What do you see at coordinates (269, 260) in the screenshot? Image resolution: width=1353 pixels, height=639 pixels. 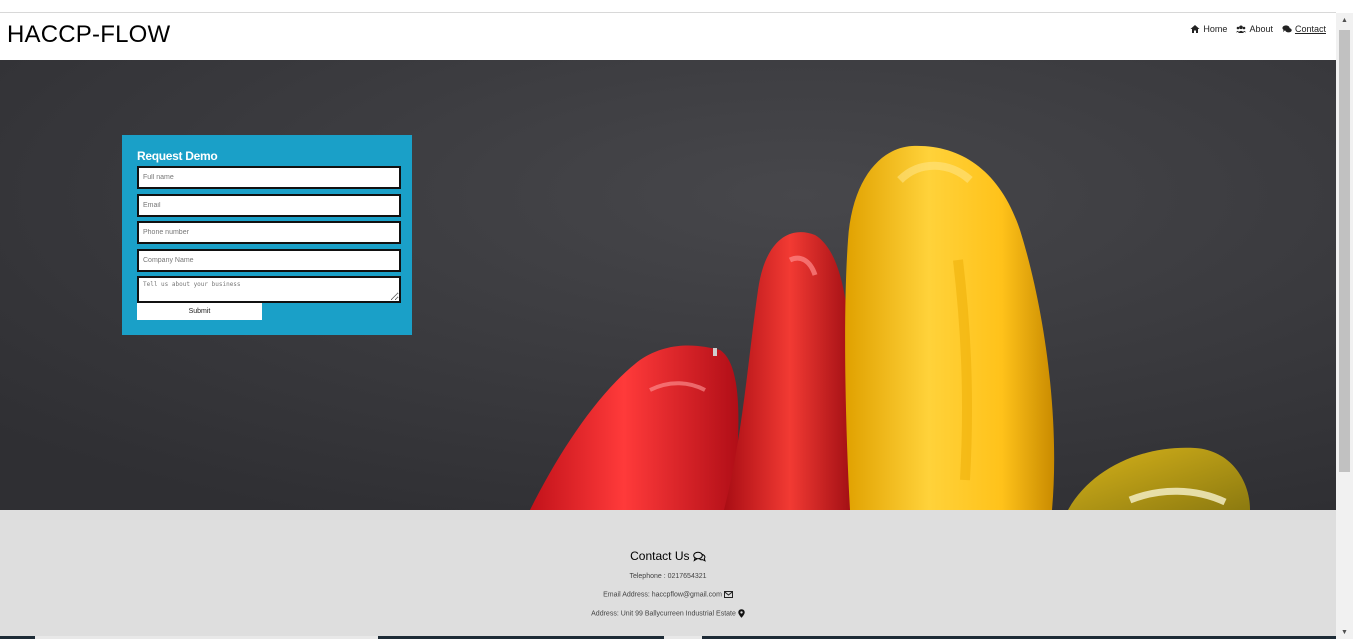 I see `company-name-input` at bounding box center [269, 260].